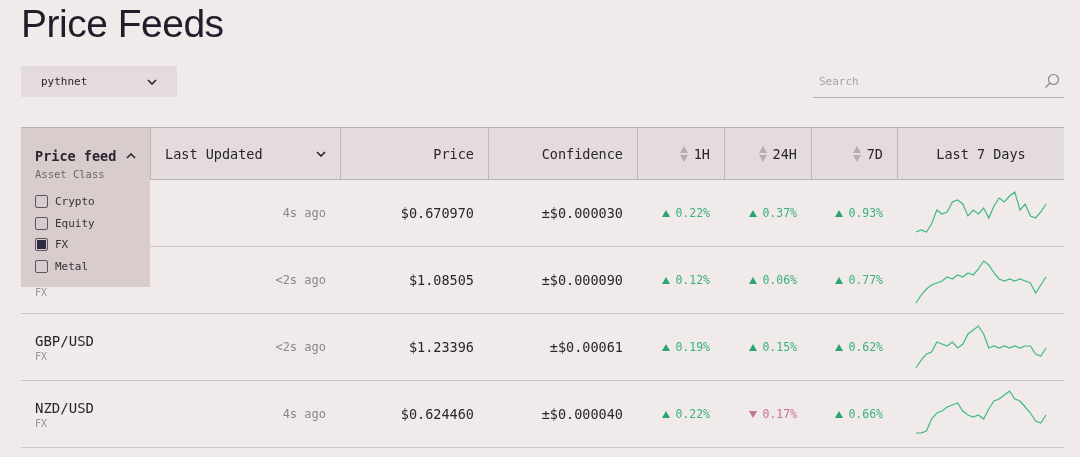  Describe the element at coordinates (859, 347) in the screenshot. I see `change-value: 0.62%` at that location.